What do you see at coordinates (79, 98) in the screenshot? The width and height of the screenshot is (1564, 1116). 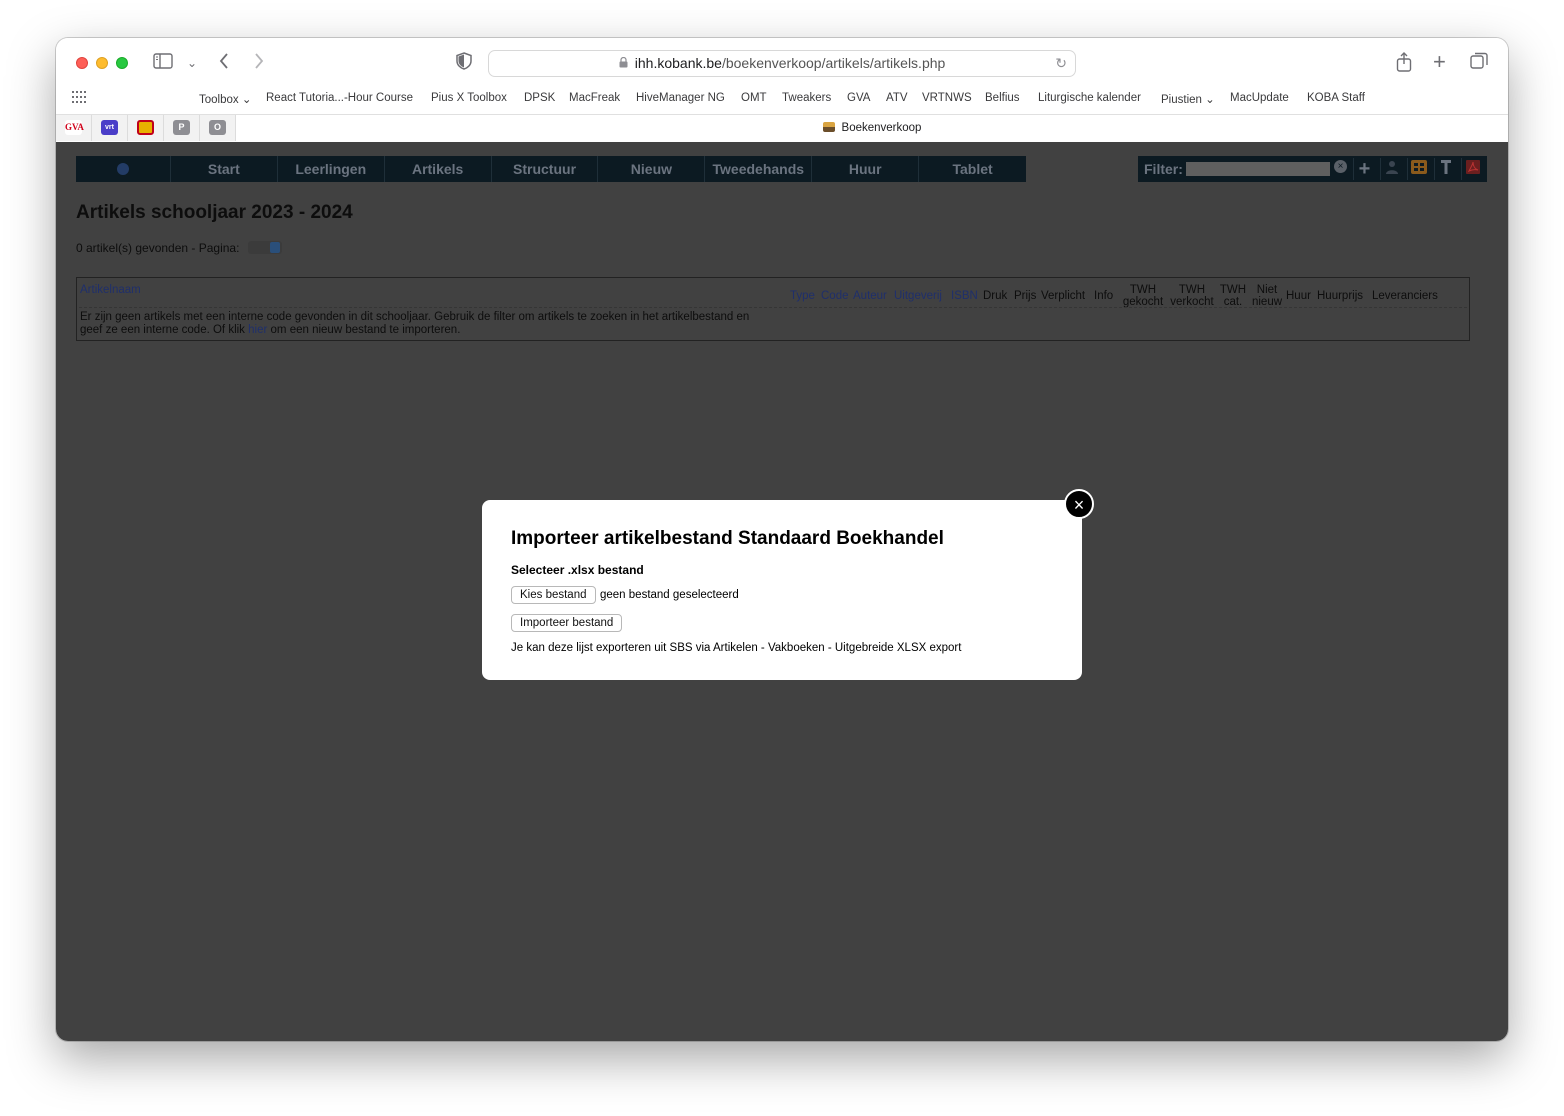 I see `grid-icon` at bounding box center [79, 98].